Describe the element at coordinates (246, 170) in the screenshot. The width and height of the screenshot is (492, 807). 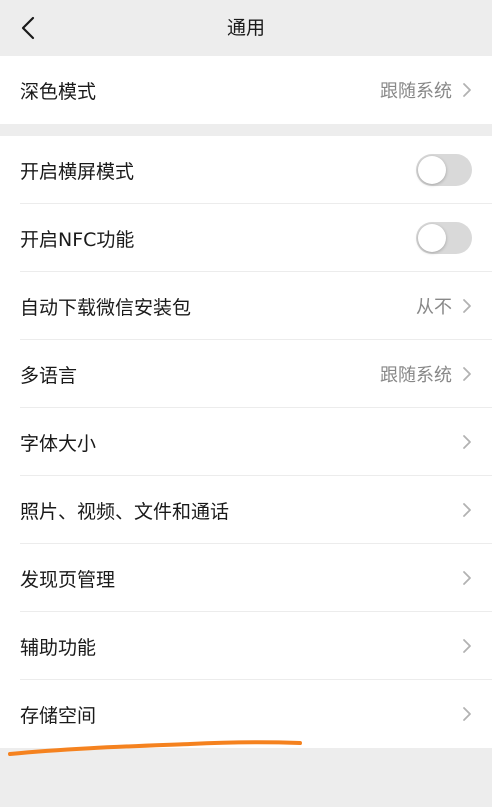
I see `setting-row-landscape-mode: 开启横屏模式` at that location.